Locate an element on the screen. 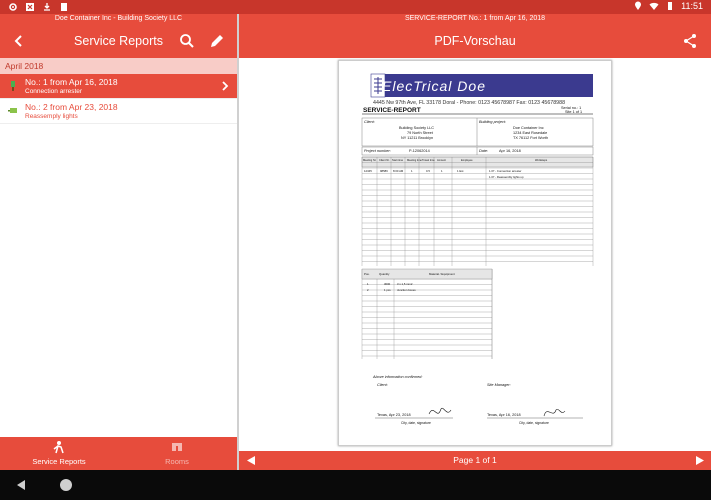  table2-header: Pos. is located at coordinates (367, 274).